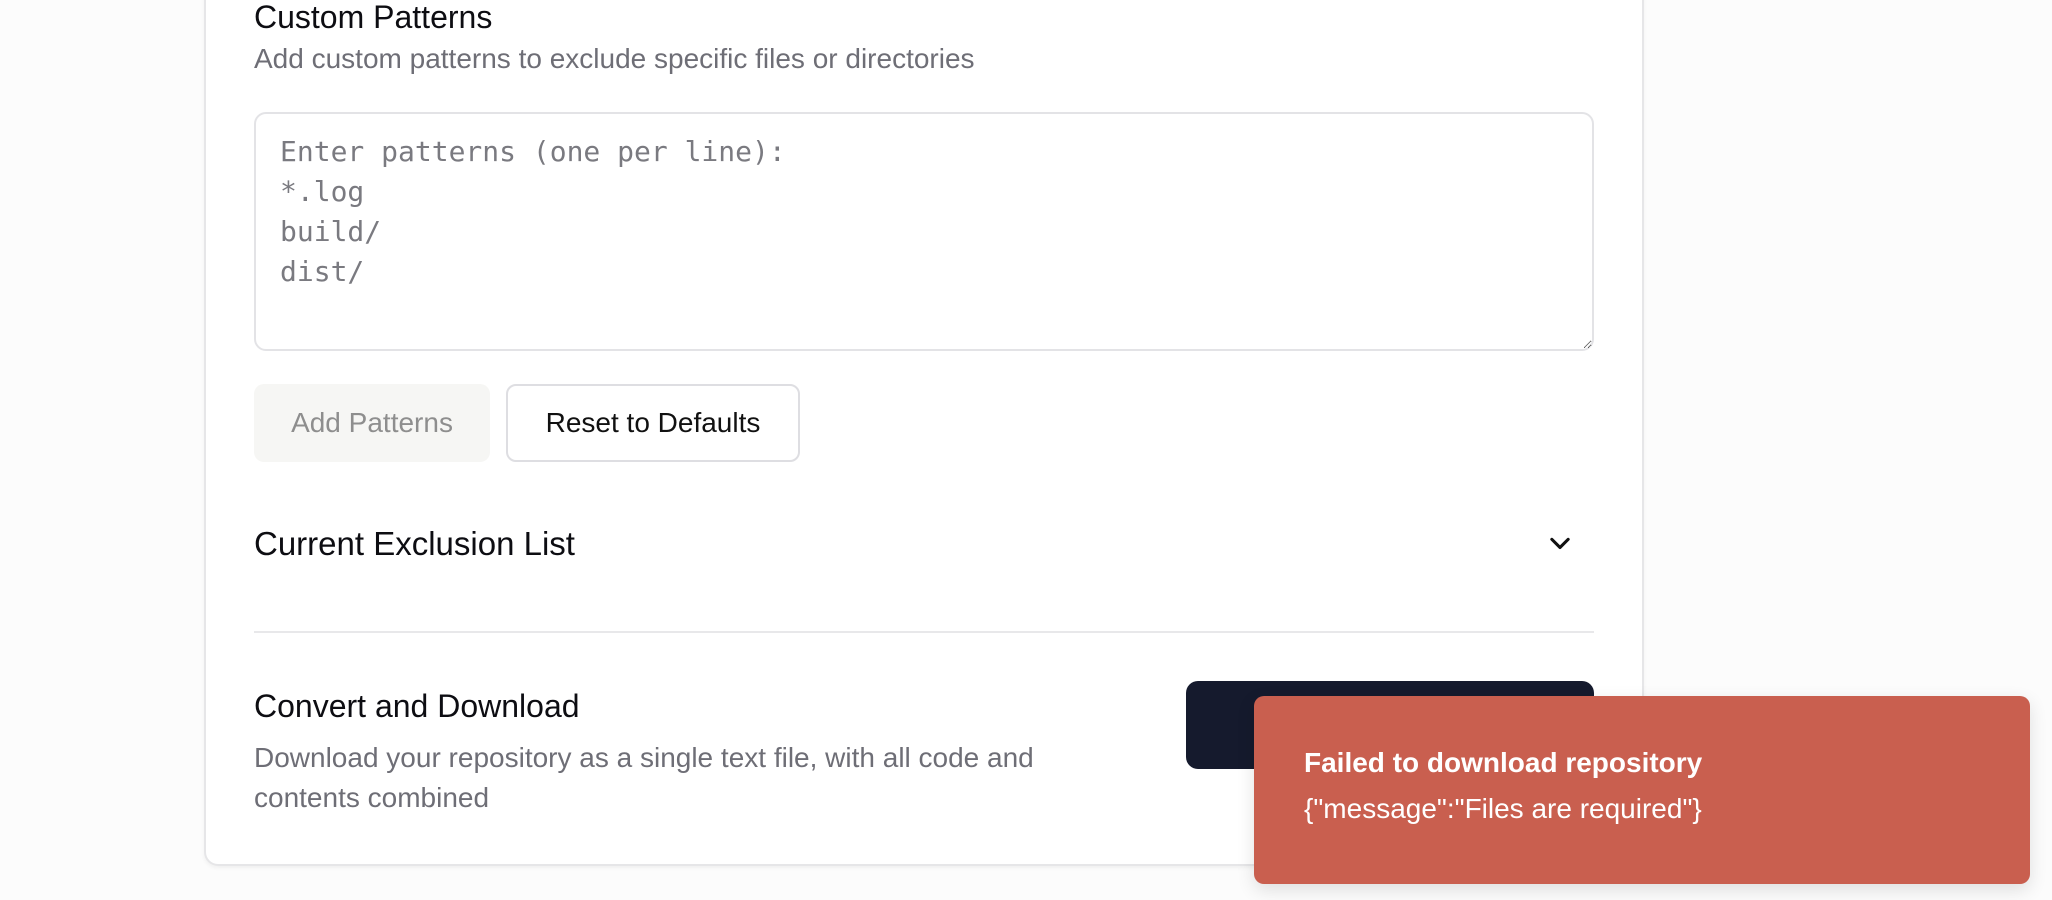 This screenshot has height=900, width=2052. What do you see at coordinates (1503, 808) in the screenshot?
I see `toast-message: {"message":"Files are required"}` at bounding box center [1503, 808].